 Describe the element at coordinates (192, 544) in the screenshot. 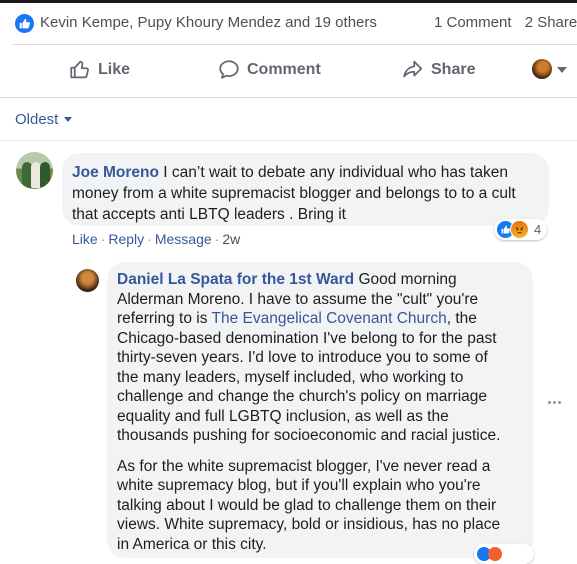

I see `reply-text-line: in America or this city.` at that location.